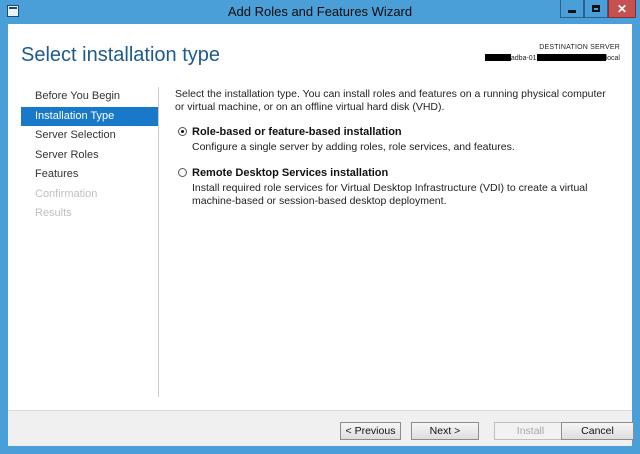 The width and height of the screenshot is (640, 454). What do you see at coordinates (572, 9) in the screenshot?
I see `minimize-button` at bounding box center [572, 9].